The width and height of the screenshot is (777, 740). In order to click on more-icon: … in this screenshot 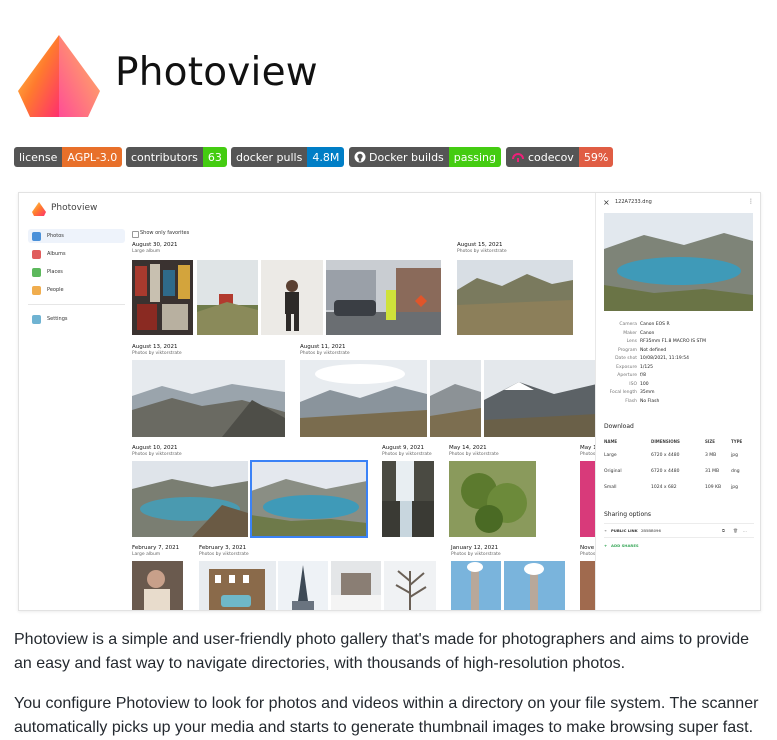, I will do `click(745, 530)`.